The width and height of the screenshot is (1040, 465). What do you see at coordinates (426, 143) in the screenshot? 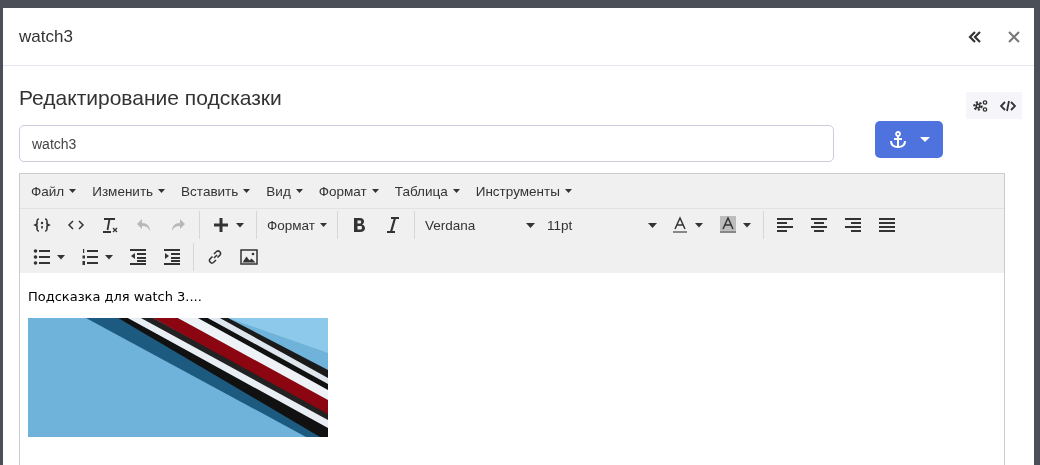
I see `name-field: watch3` at bounding box center [426, 143].